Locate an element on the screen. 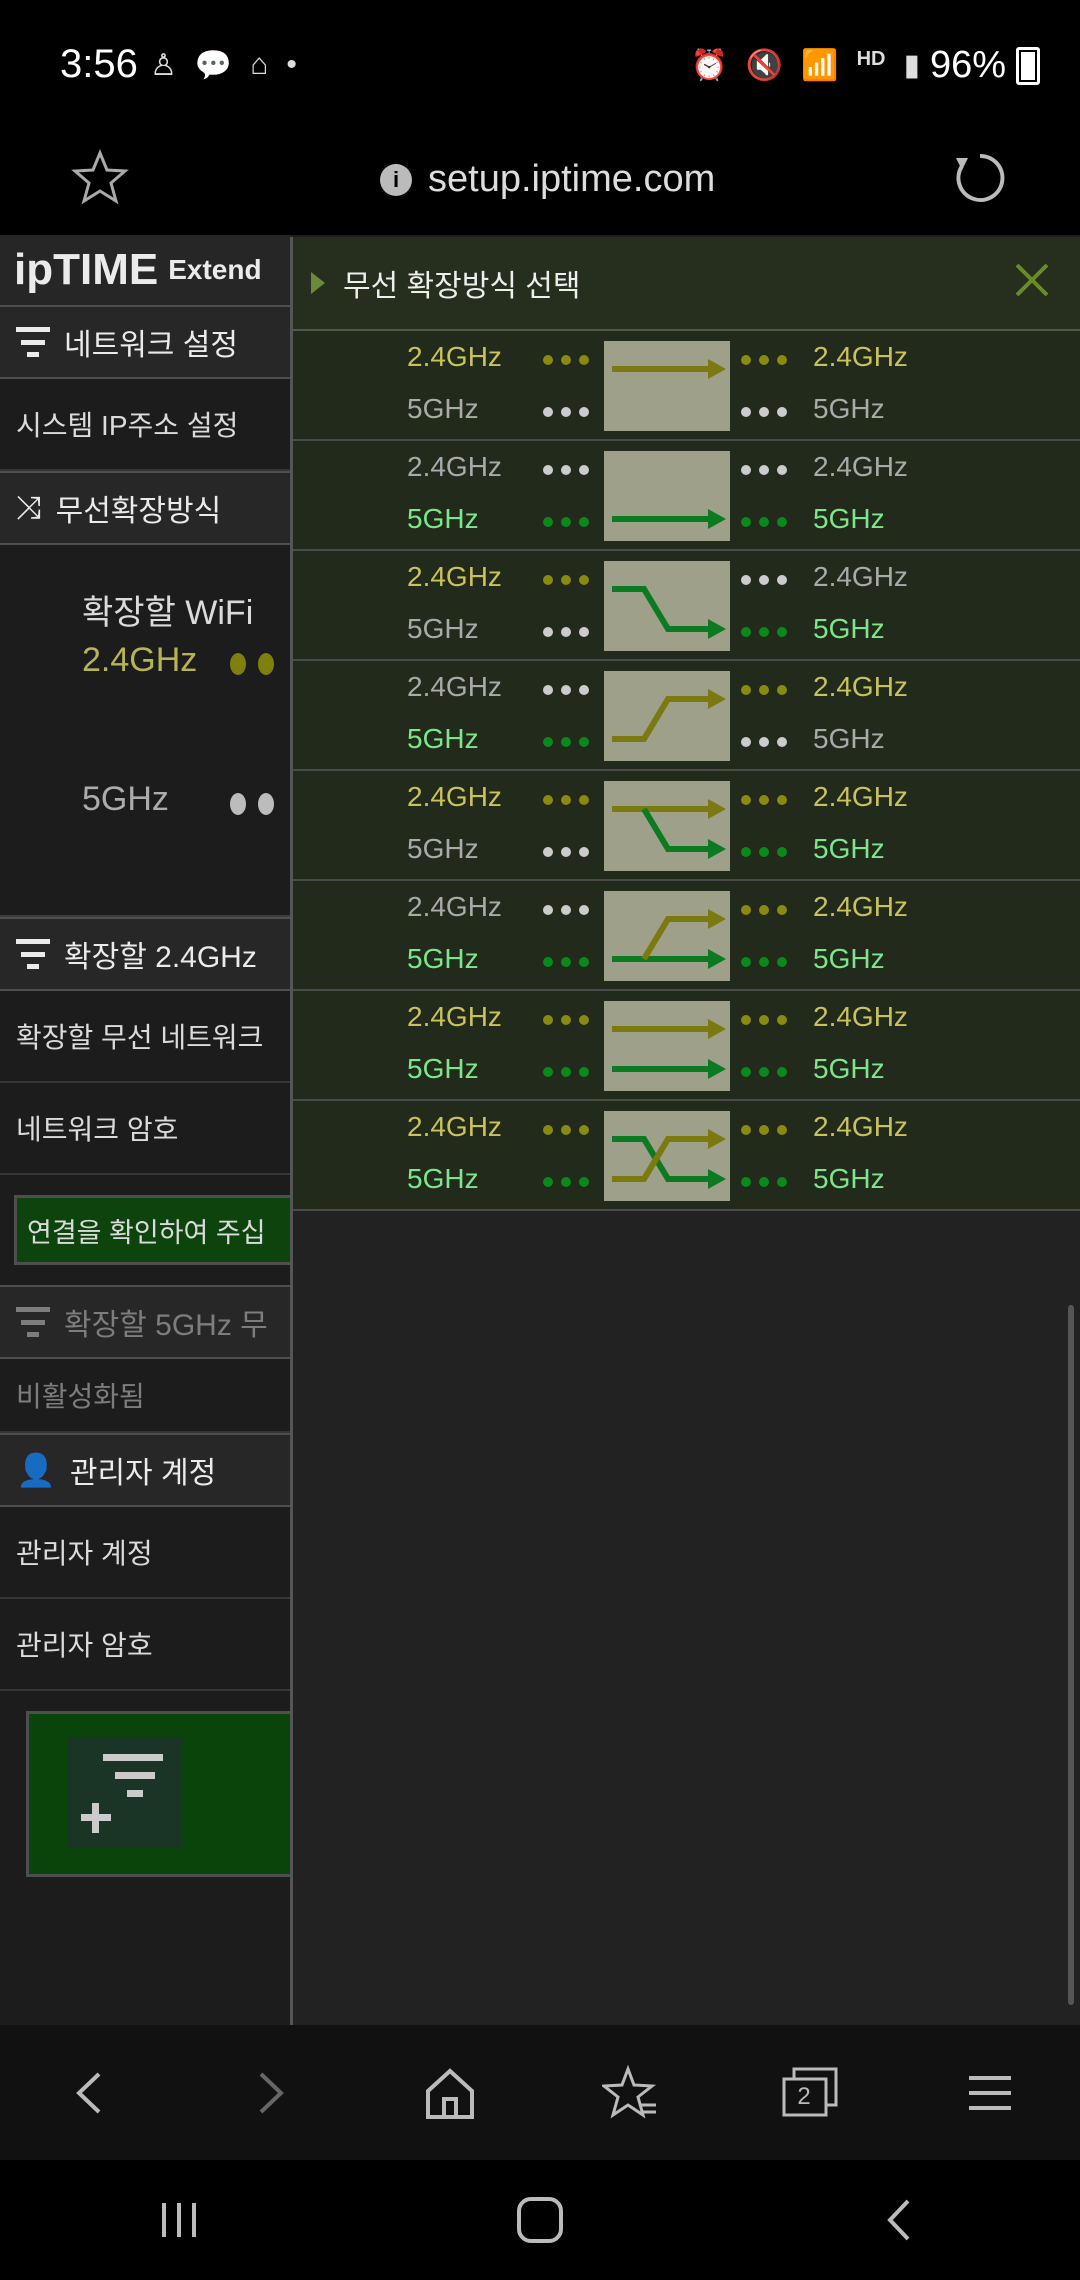 This screenshot has width=1080, height=2280. home-button is located at coordinates (450, 2093).